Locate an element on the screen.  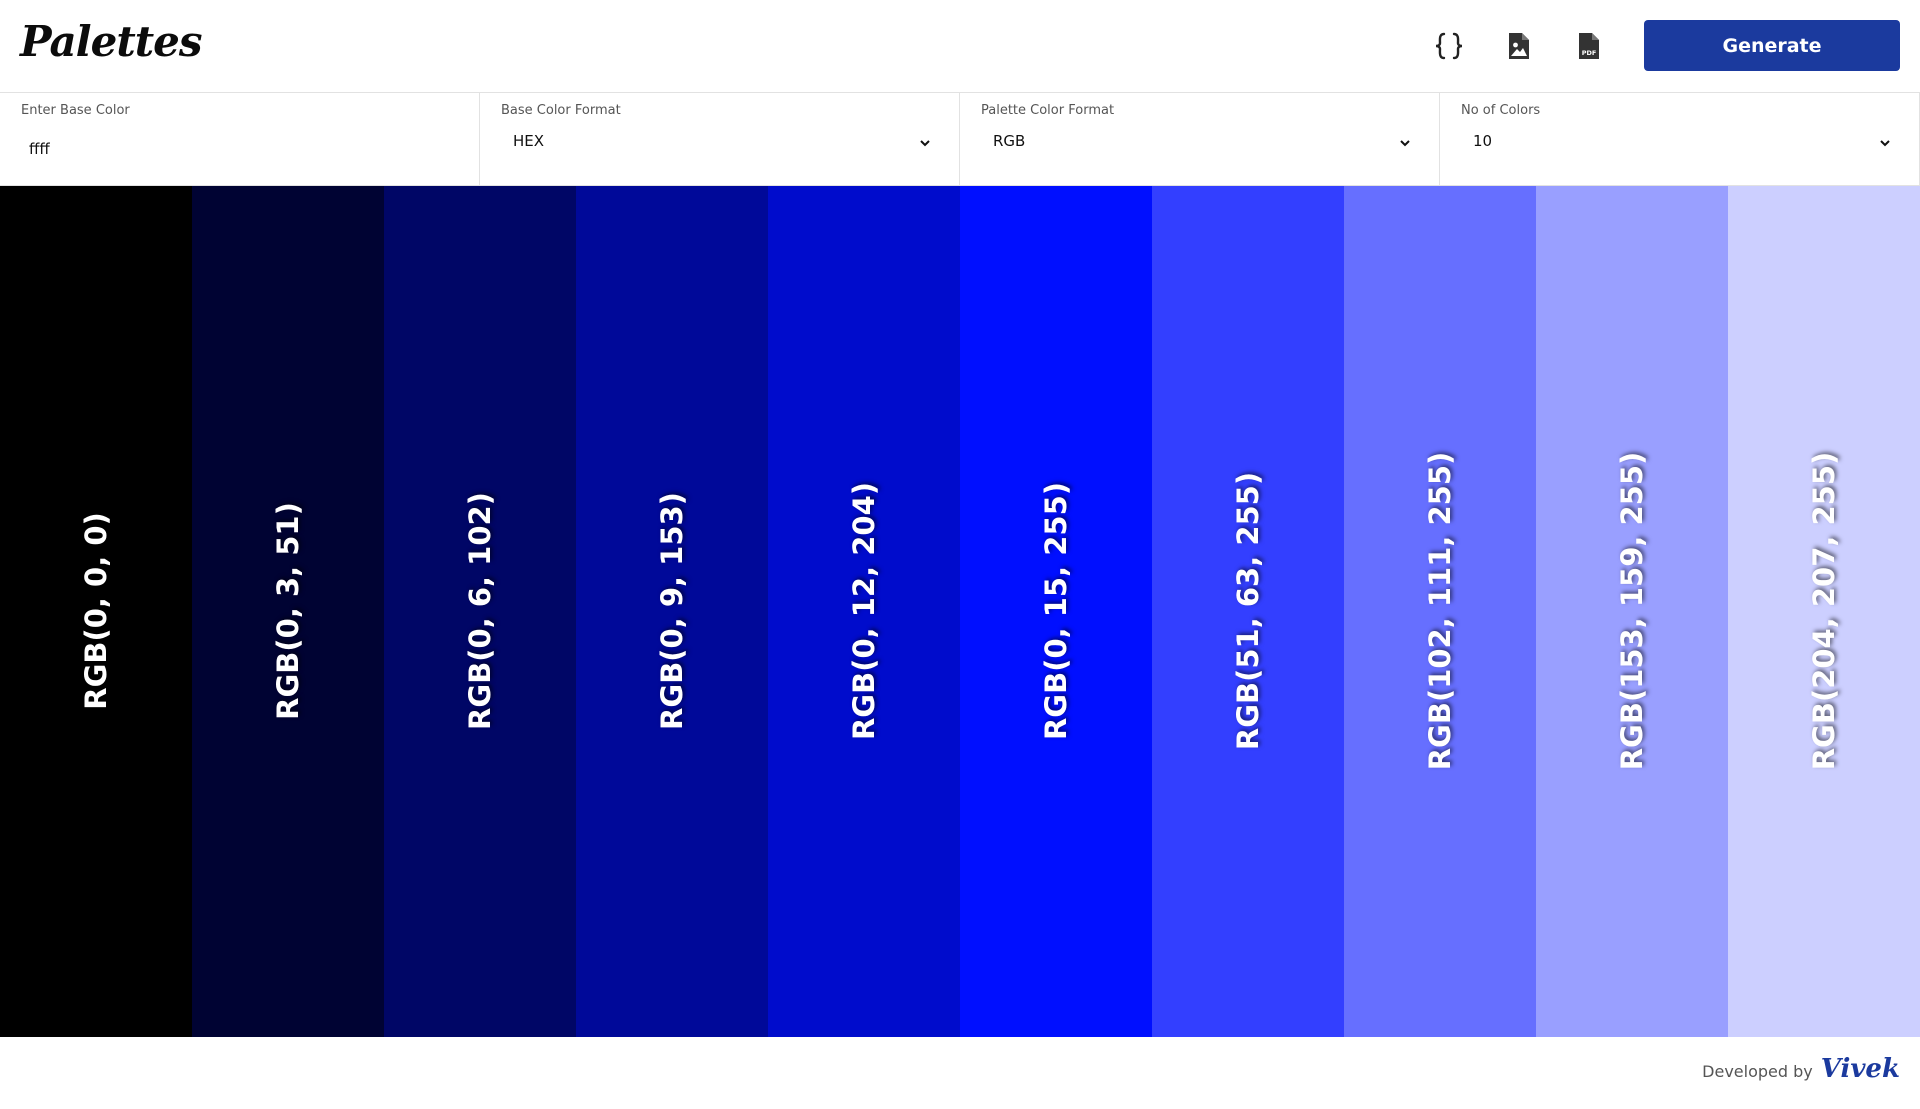
color-swatch: RGB(0, 3, 51) is located at coordinates (288, 611).